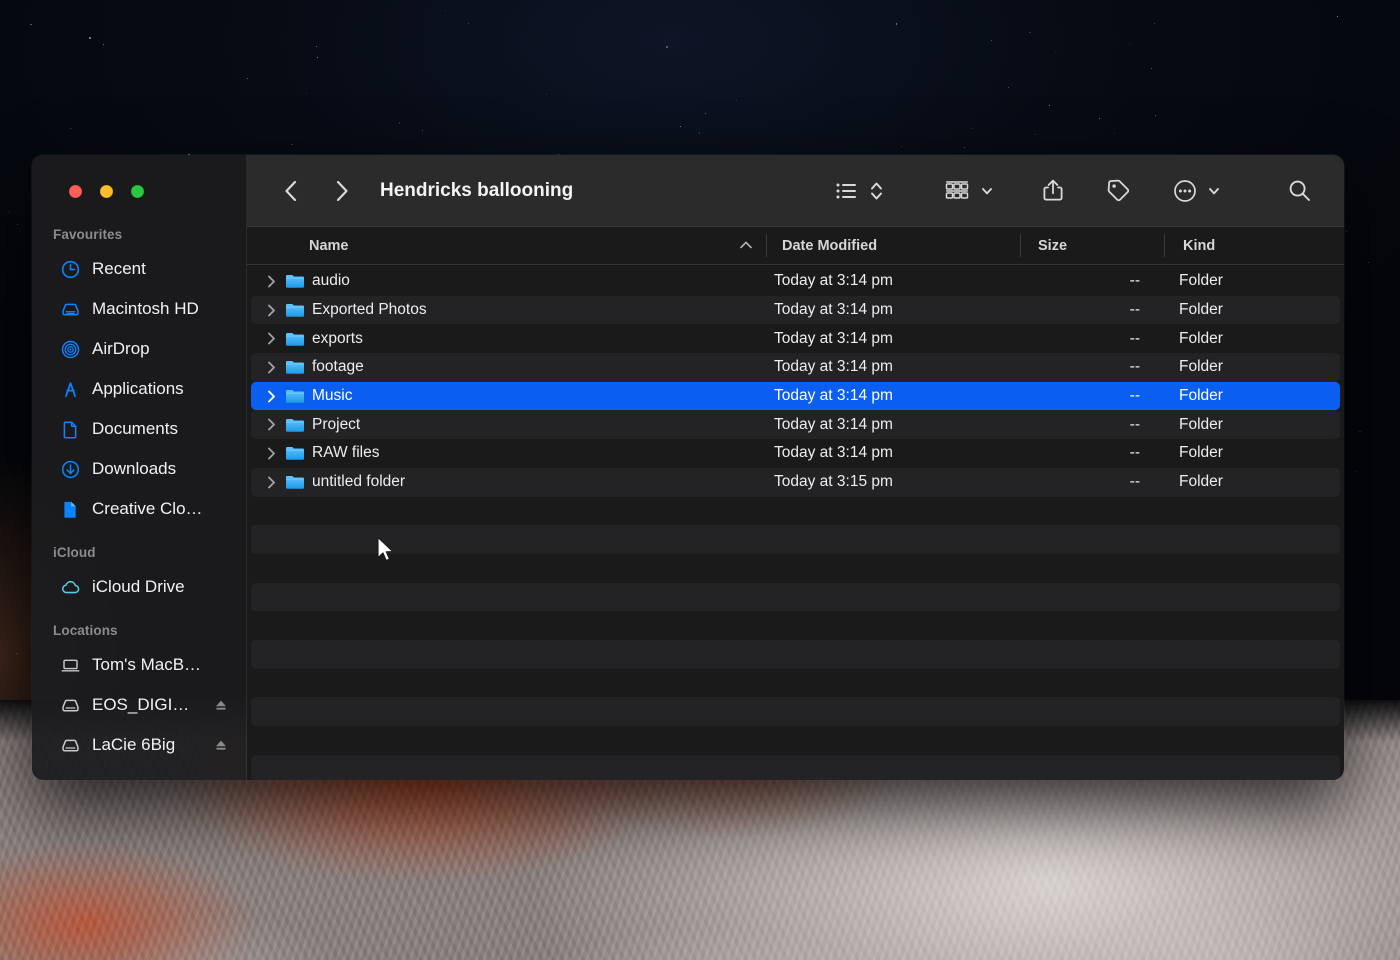 This screenshot has width=1400, height=960. Describe the element at coordinates (506, 425) in the screenshot. I see `cell-name: Project` at that location.